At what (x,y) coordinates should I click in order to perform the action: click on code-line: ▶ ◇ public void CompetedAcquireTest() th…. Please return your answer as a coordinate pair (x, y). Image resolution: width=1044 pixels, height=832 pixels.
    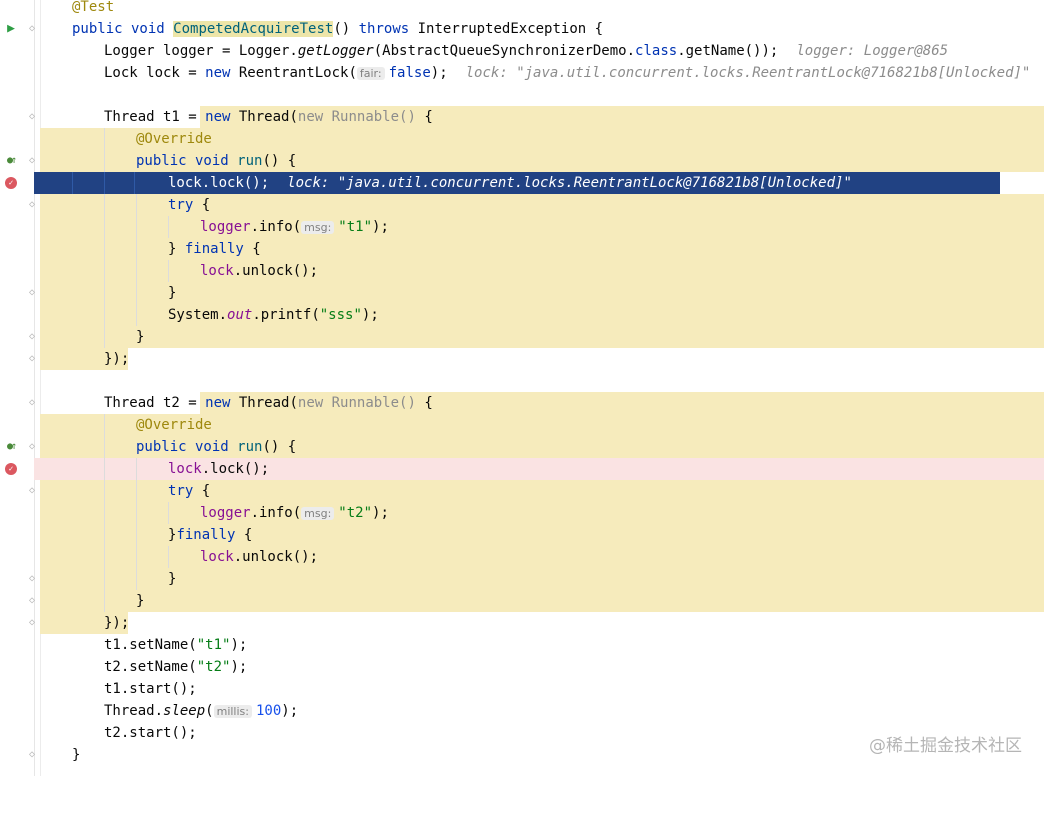
    Looking at the image, I should click on (522, 29).